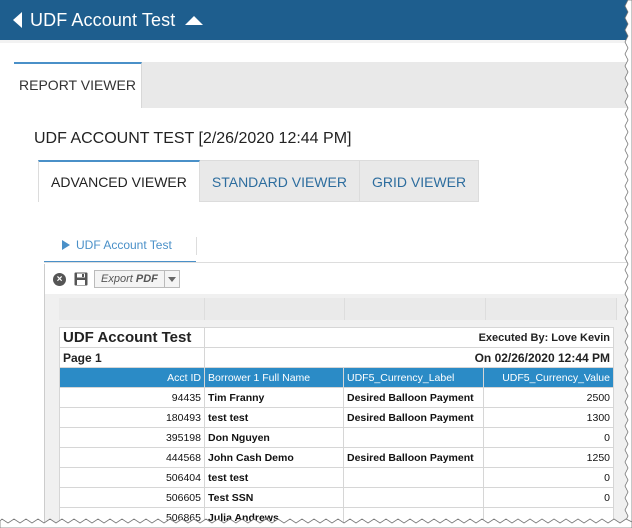 This screenshot has width=632, height=528. Describe the element at coordinates (132, 357) in the screenshot. I see `page-number: Page 1` at that location.